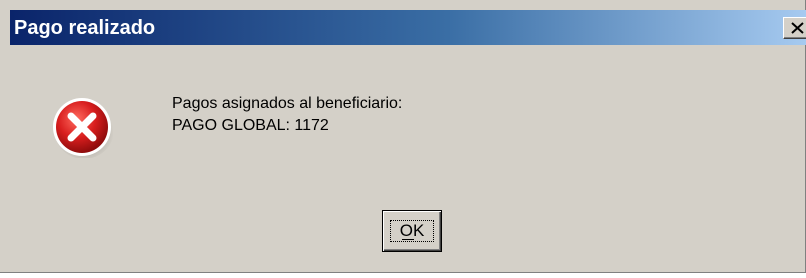  Describe the element at coordinates (797, 28) in the screenshot. I see `close-icon` at that location.